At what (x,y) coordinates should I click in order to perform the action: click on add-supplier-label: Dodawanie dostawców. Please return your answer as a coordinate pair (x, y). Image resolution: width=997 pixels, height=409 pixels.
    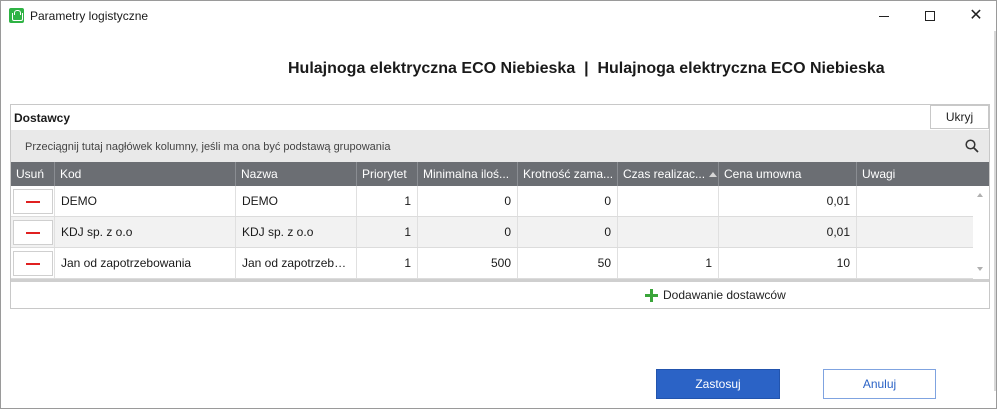
    Looking at the image, I should click on (724, 295).